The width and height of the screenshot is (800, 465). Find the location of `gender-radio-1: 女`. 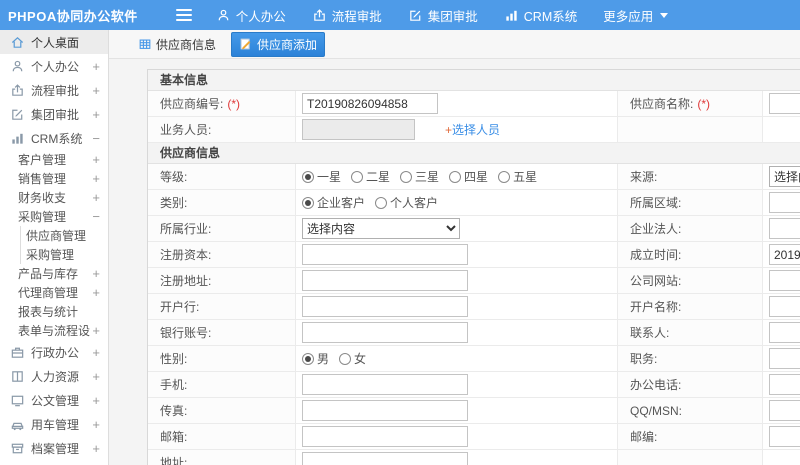

gender-radio-1: 女 is located at coordinates (352, 358).